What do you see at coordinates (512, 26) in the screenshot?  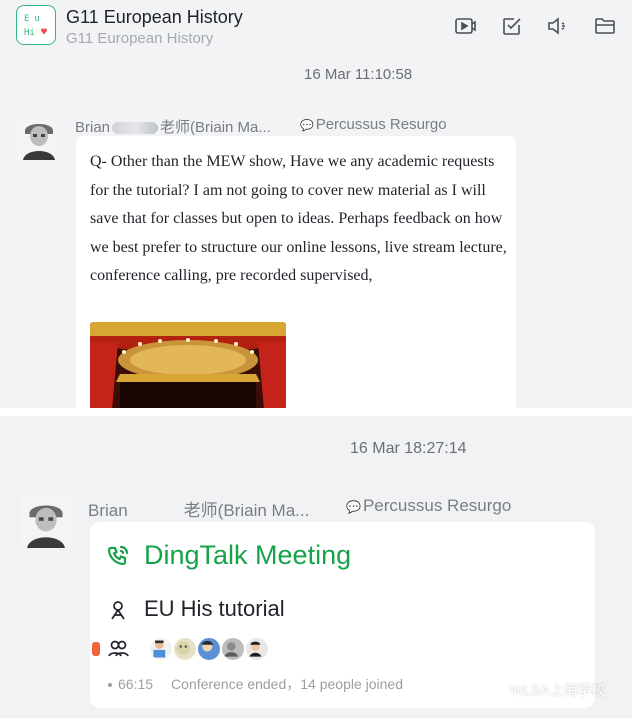 I see `task-check-icon` at bounding box center [512, 26].